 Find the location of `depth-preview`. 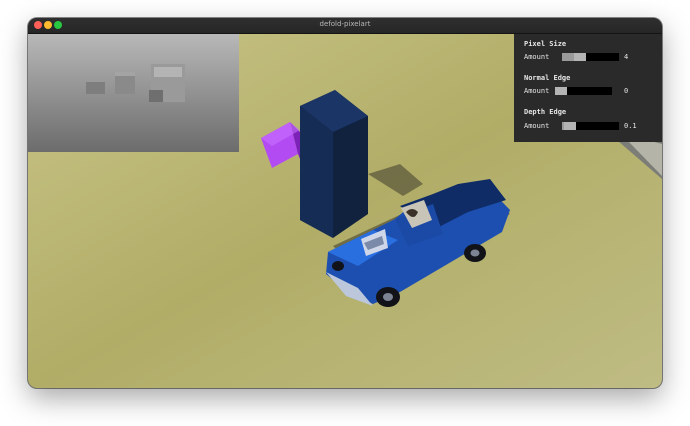

depth-preview is located at coordinates (133, 93).